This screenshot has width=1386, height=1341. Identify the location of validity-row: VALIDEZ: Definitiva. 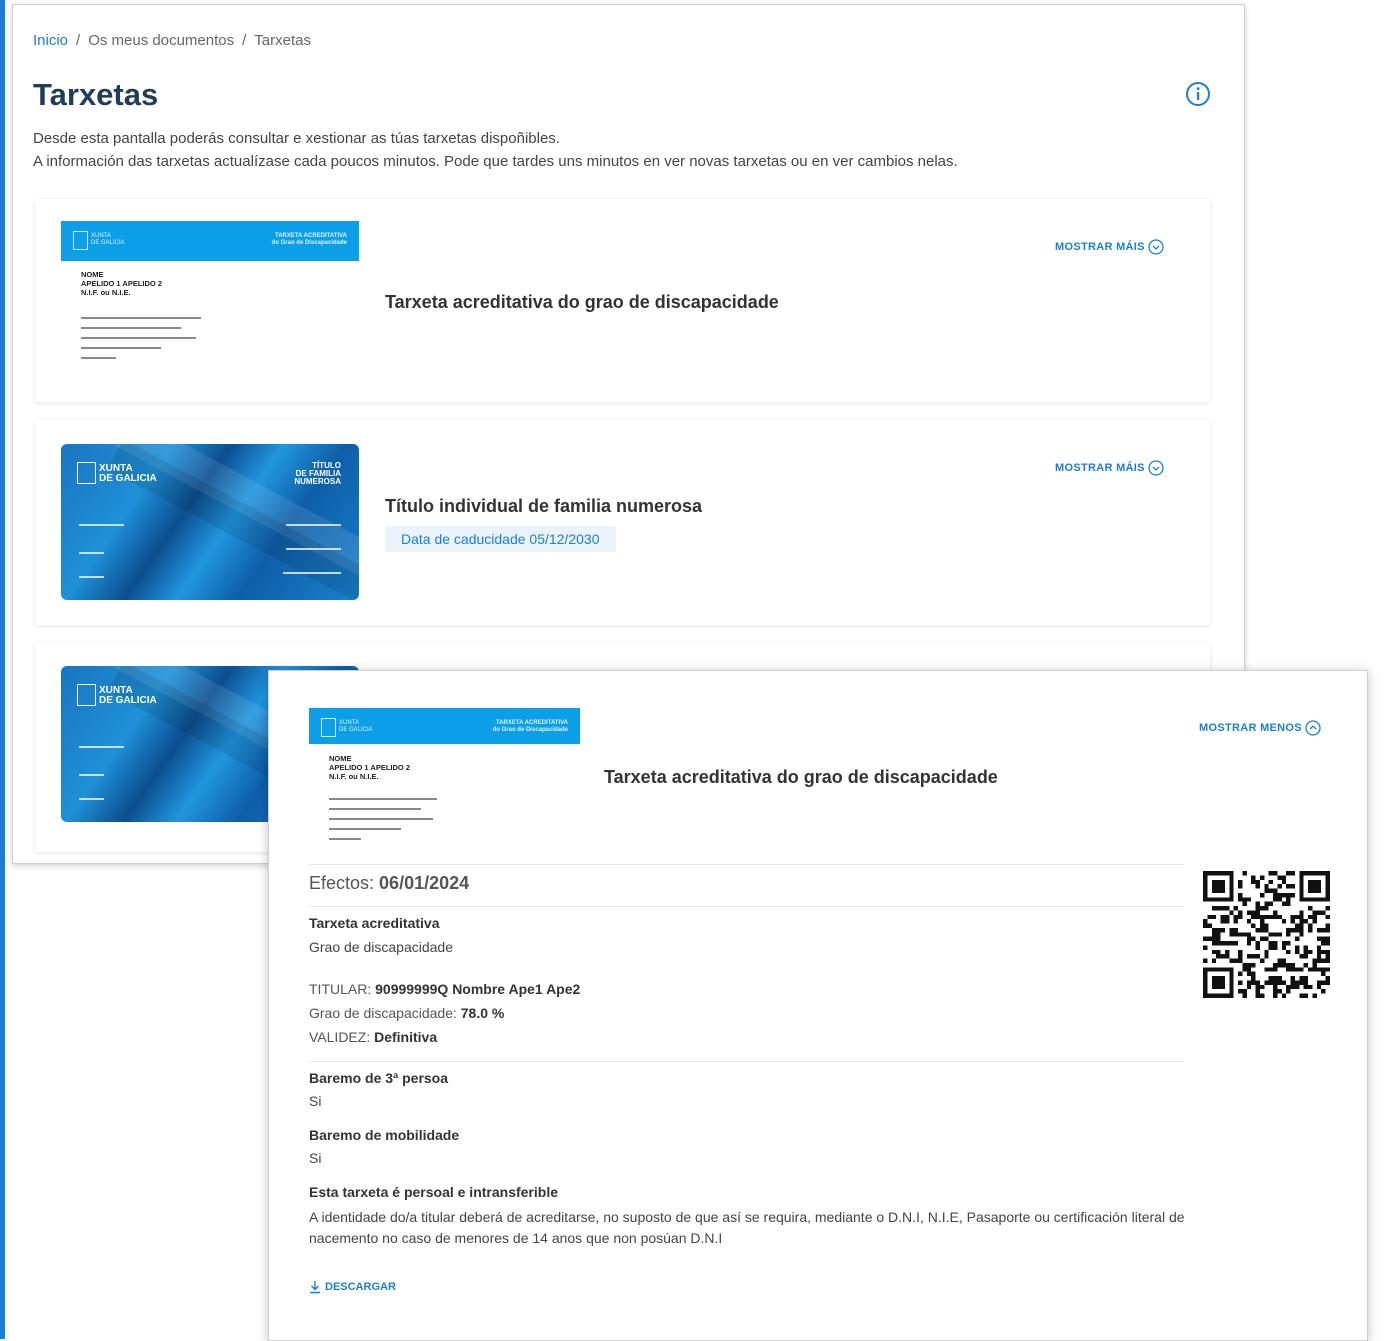
(373, 1037).